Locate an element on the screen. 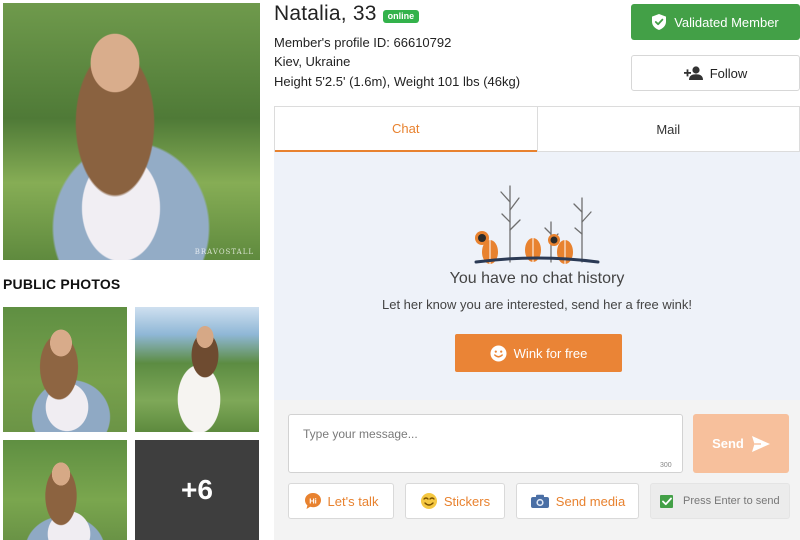 The width and height of the screenshot is (800, 540). wink-label: Wink for free is located at coordinates (550, 353).